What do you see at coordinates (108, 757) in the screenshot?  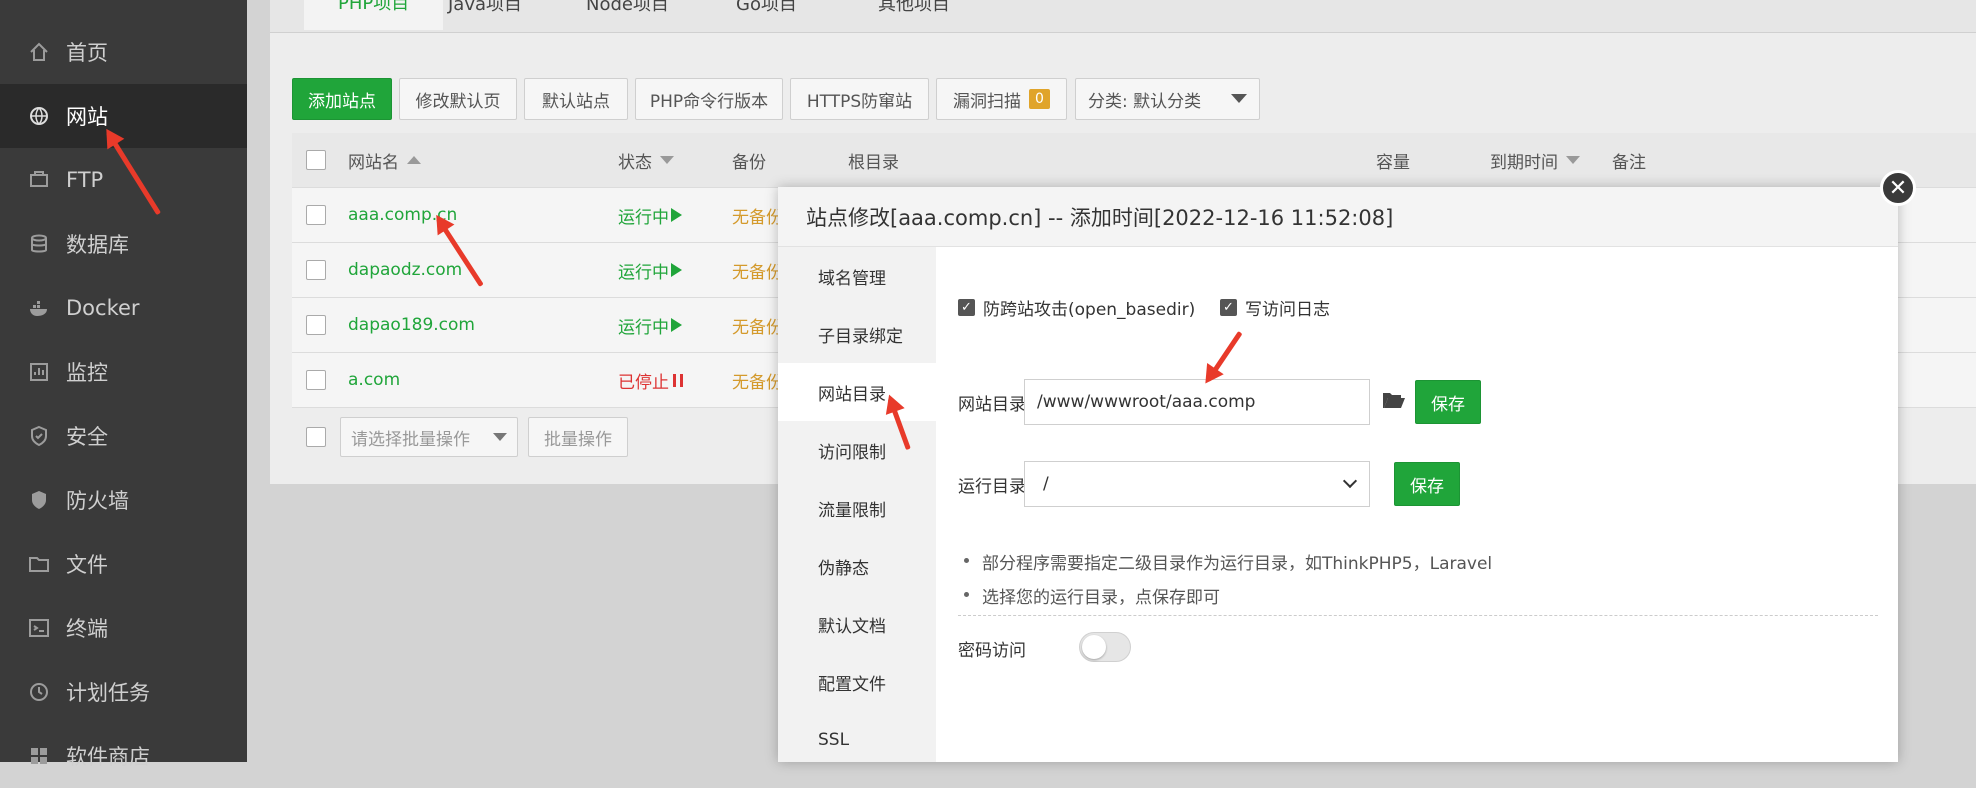 I see `sidebar-item-label: 软件商店` at bounding box center [108, 757].